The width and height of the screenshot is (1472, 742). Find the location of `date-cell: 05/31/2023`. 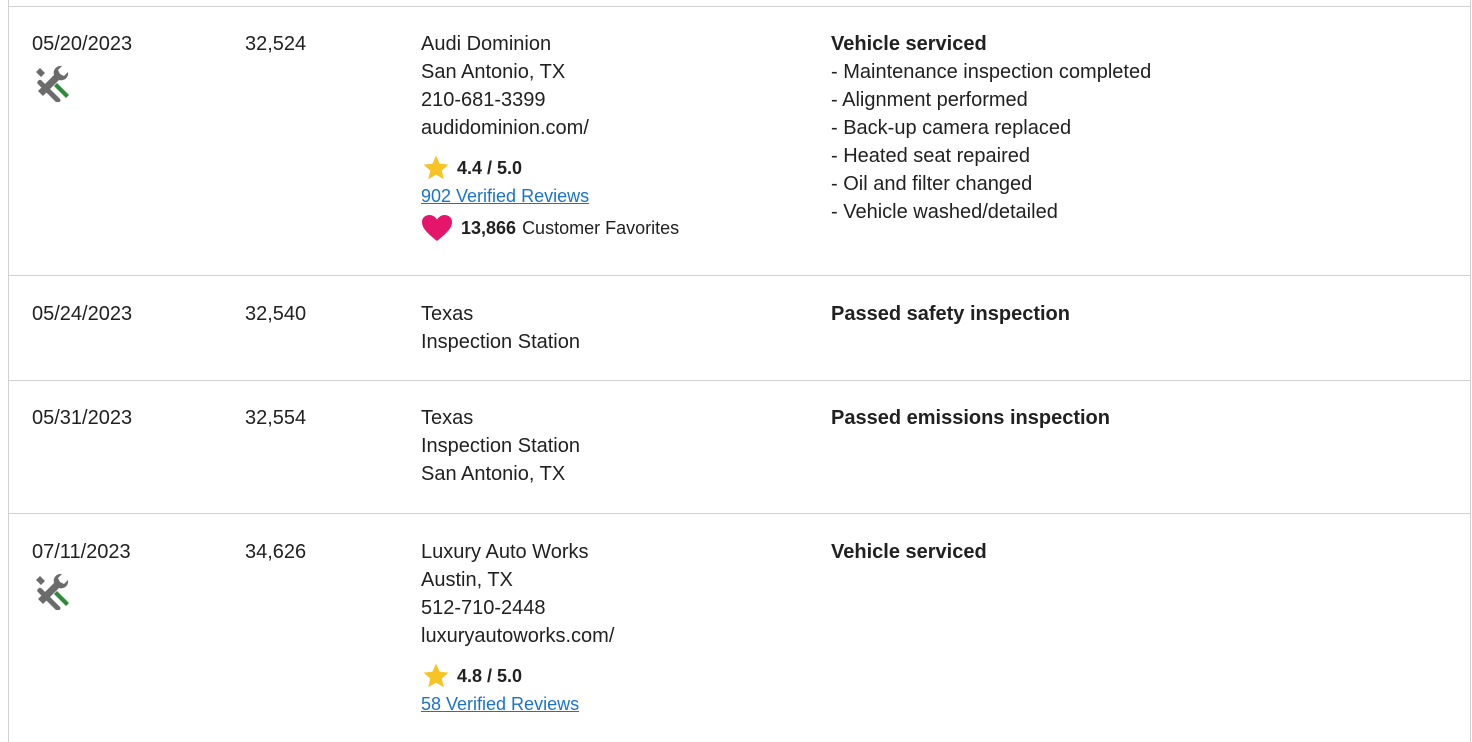

date-cell: 05/31/2023 is located at coordinates (82, 418).